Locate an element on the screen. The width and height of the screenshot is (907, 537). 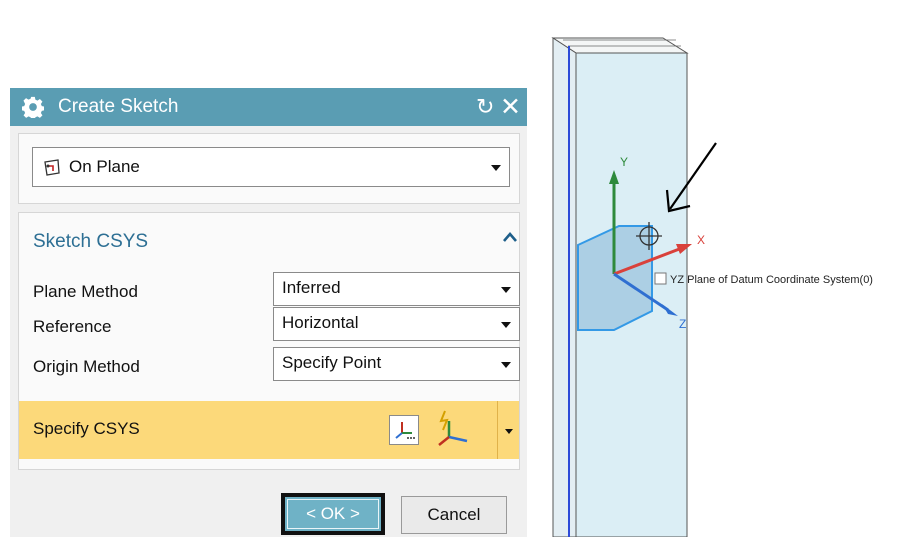
reset-icon: ↻ is located at coordinates (485, 107).